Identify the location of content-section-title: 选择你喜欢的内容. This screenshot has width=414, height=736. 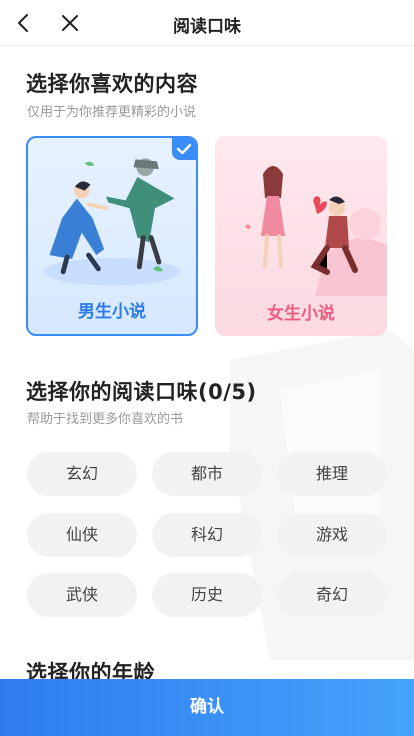
(112, 84).